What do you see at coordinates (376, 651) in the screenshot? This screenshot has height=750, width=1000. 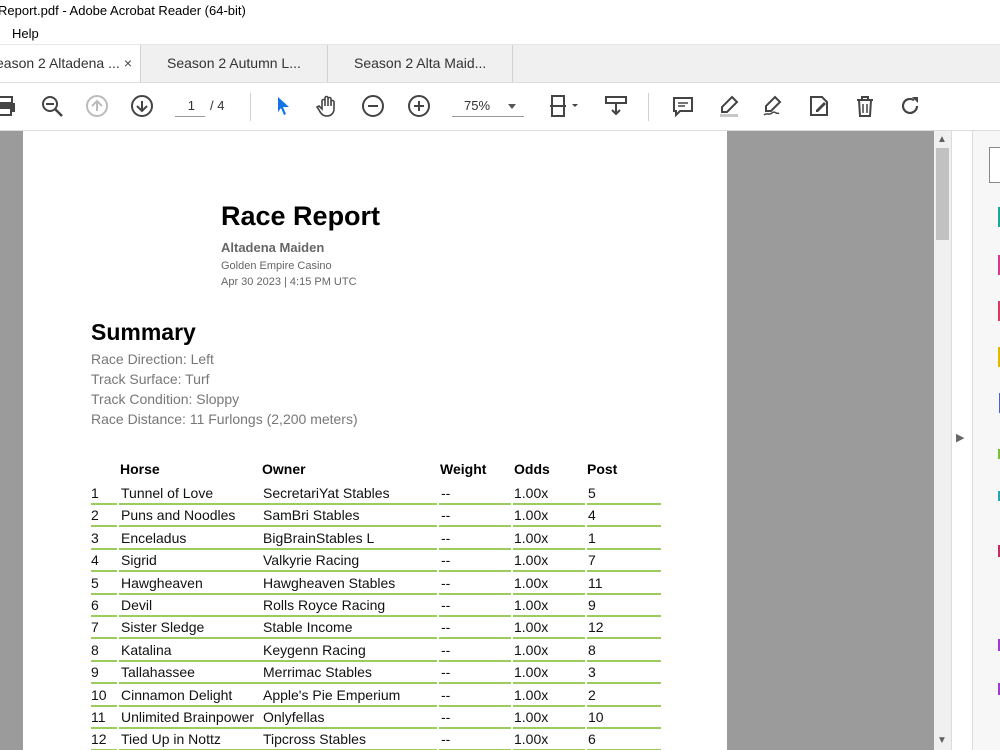 I see `table-row: 8 Katalina Keygenn Racing -- 1.00x 8` at bounding box center [376, 651].